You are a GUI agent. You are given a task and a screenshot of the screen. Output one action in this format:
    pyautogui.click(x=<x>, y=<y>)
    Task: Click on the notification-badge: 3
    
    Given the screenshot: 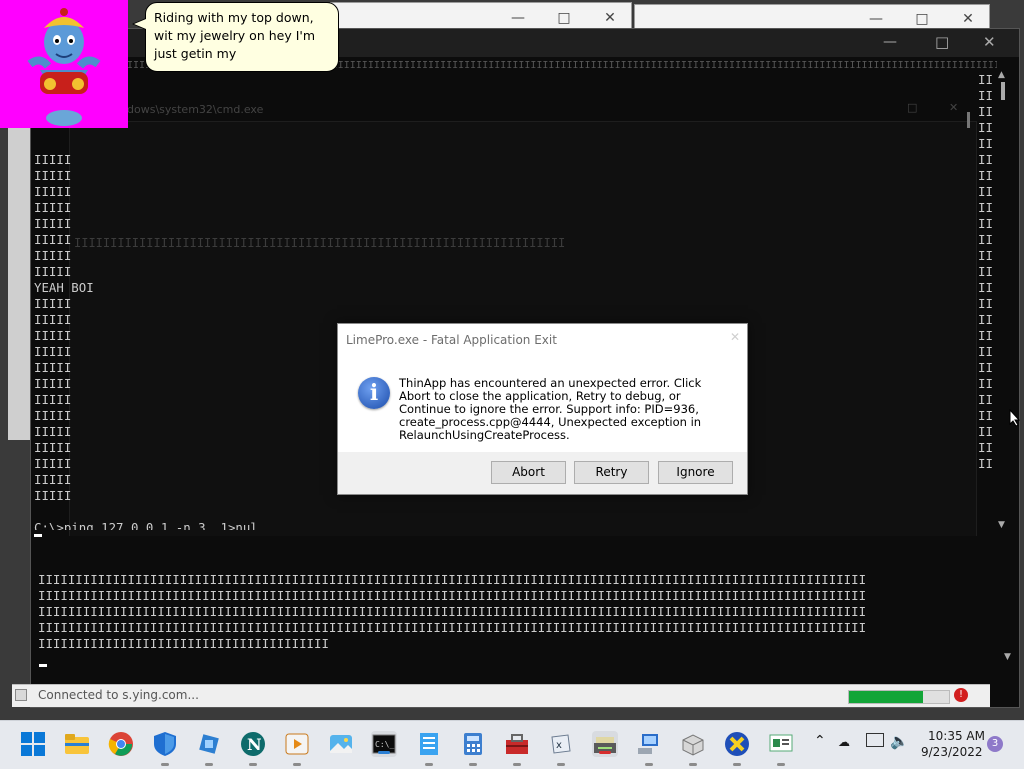 What is the action you would take?
    pyautogui.click(x=995, y=744)
    